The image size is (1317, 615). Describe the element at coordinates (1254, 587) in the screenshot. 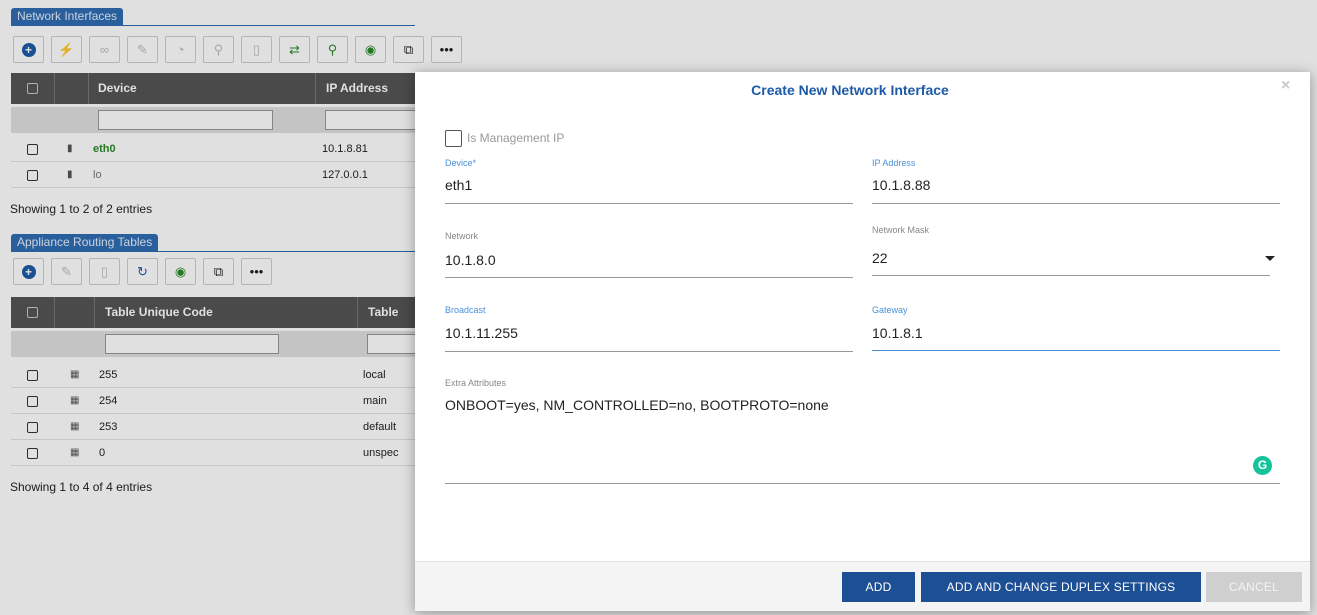

I see `cancel-button: CANCEL` at that location.